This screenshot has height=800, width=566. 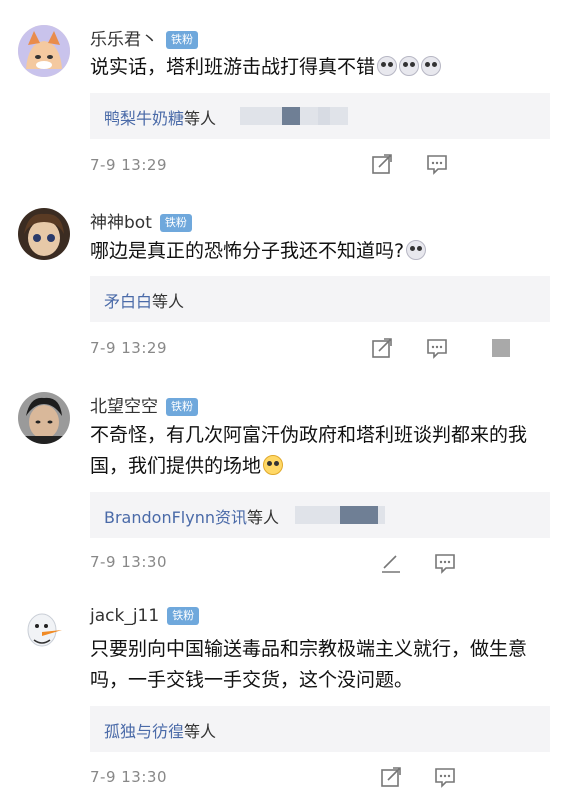 What do you see at coordinates (144, 118) in the screenshot?
I see `reply-usernames: 鸭梨牛奶糖` at bounding box center [144, 118].